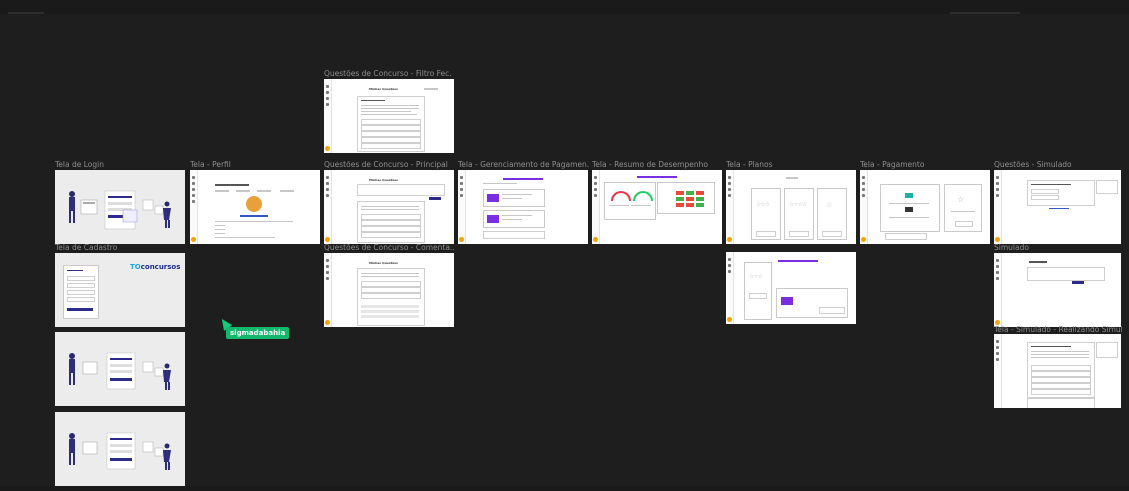 The width and height of the screenshot is (1129, 491). I want to click on plan-card: ☆, so click(832, 214).